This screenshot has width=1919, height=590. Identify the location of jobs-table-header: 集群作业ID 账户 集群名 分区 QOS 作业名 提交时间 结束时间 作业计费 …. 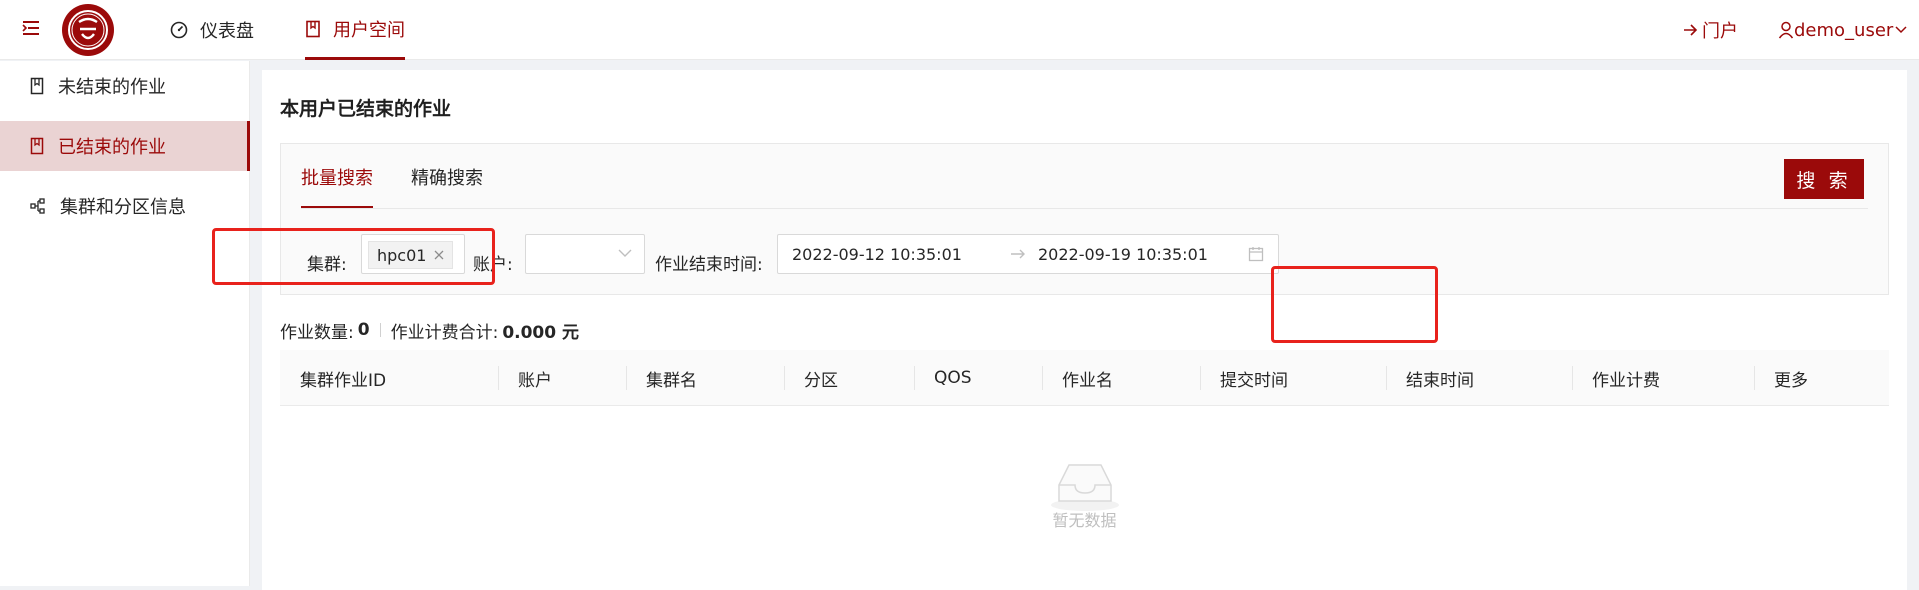
(1084, 378).